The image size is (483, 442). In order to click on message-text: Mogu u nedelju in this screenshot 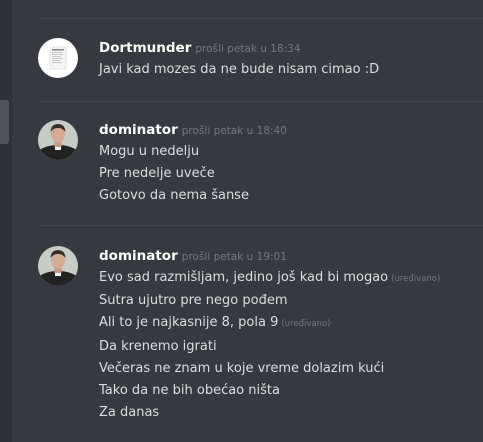, I will do `click(149, 151)`.